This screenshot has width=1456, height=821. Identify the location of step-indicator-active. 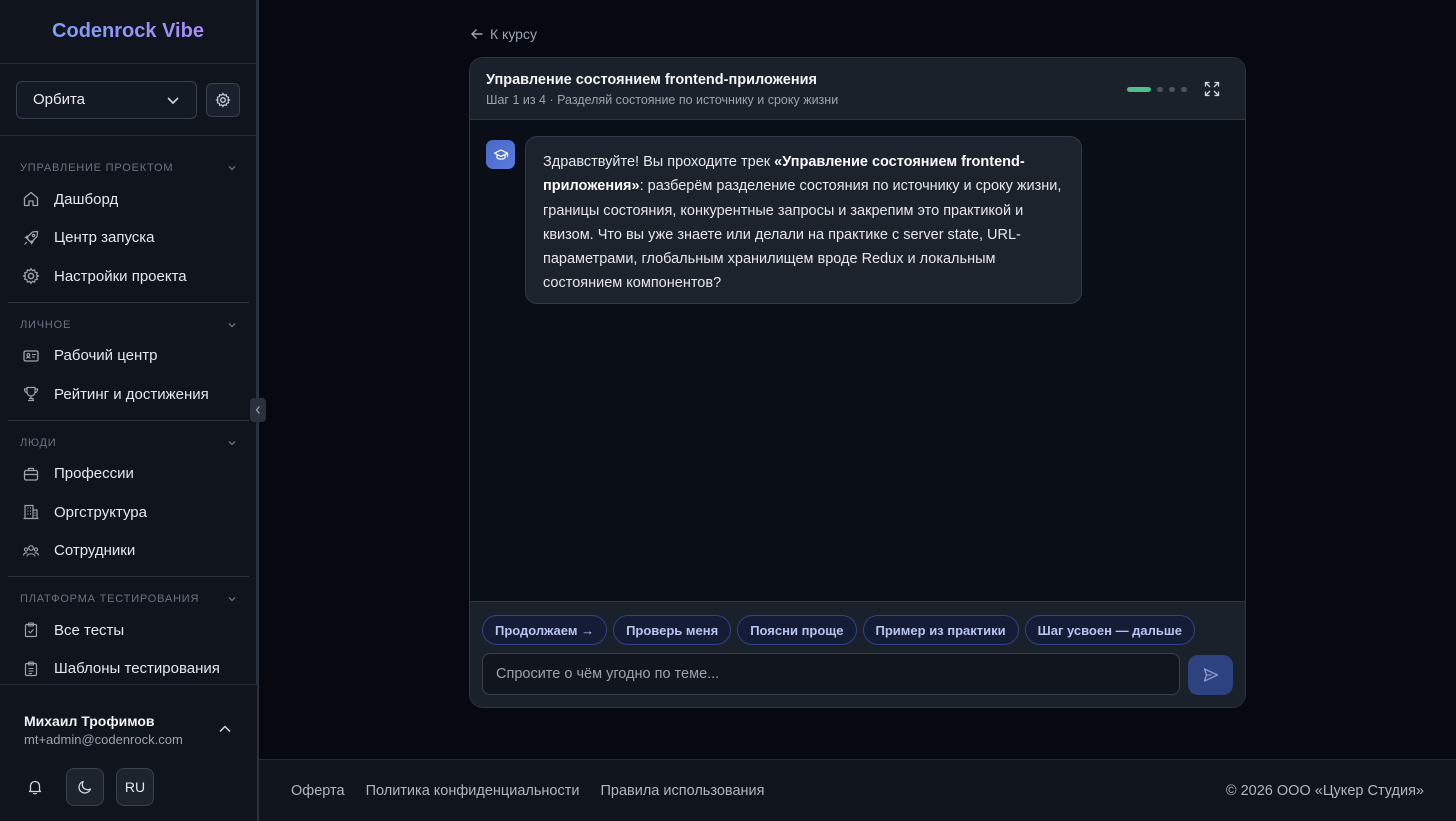
(1139, 89).